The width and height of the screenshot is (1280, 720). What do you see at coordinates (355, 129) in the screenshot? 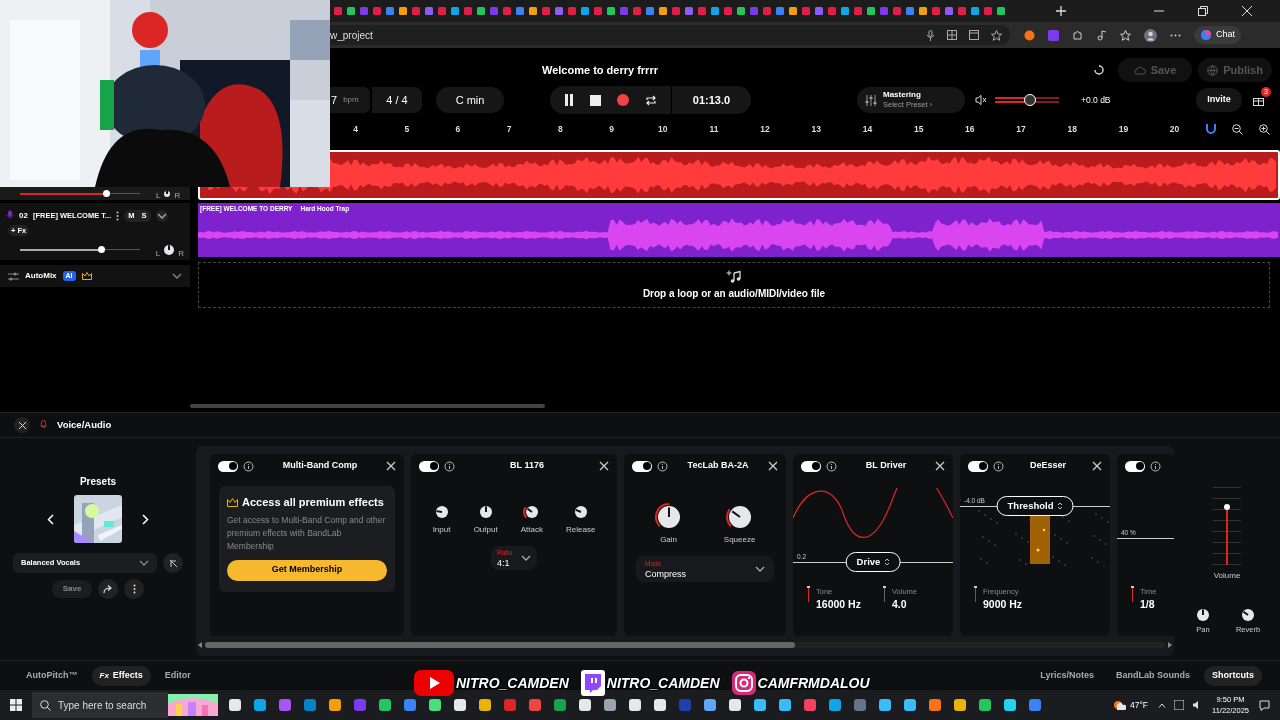
I see `ruler-number: 4` at bounding box center [355, 129].